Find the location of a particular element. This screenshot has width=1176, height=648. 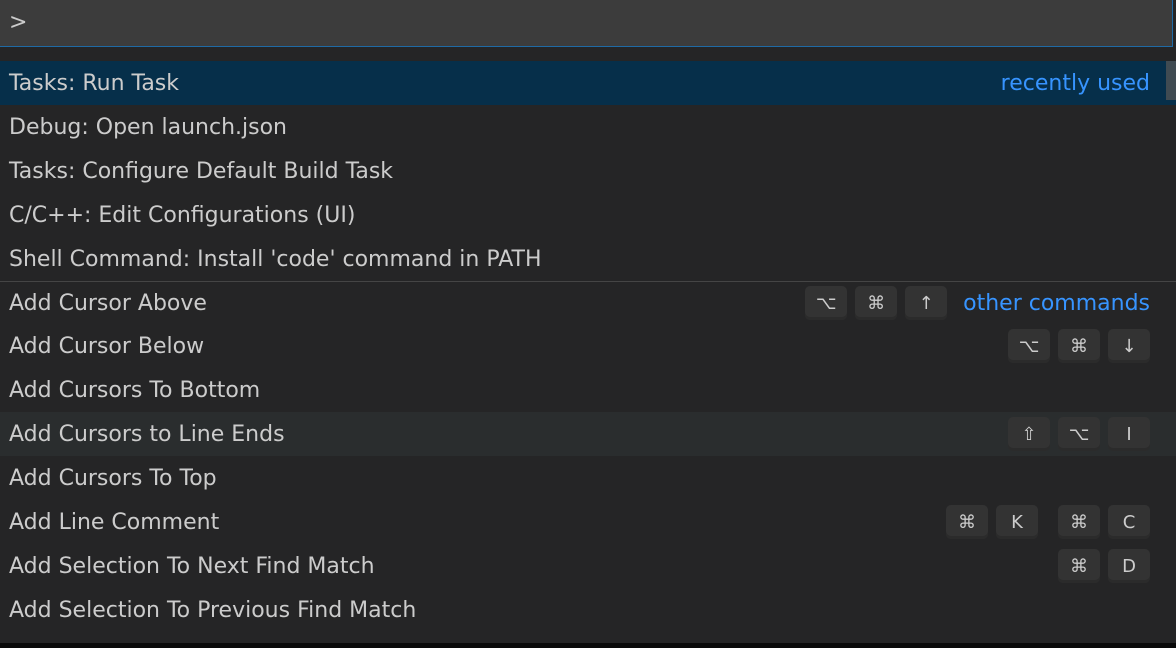

command-label: Add Cursors to Line Ends is located at coordinates (147, 434).